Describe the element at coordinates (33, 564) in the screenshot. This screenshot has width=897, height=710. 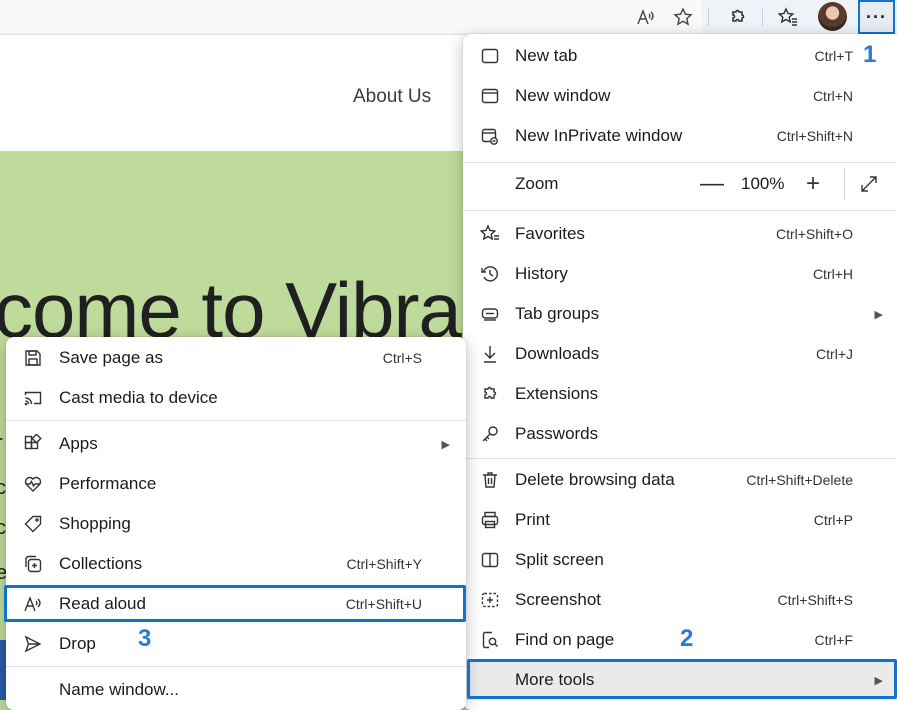
I see `collections-icon` at that location.